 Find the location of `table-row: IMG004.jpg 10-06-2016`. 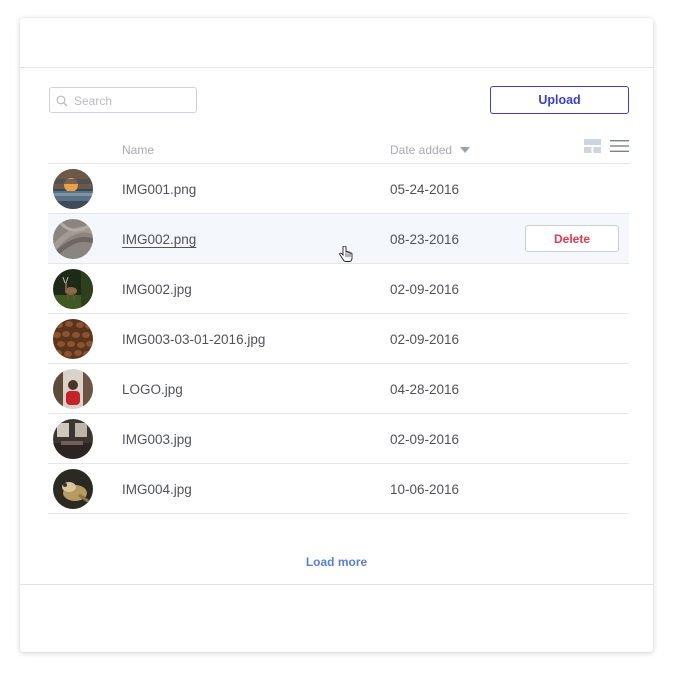

table-row: IMG004.jpg 10-06-2016 is located at coordinates (338, 489).